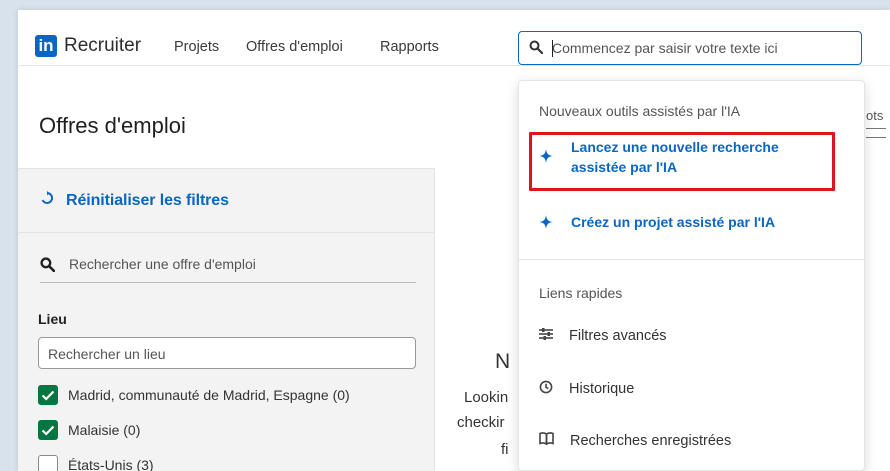 The width and height of the screenshot is (890, 471). I want to click on ai-tools-heading: Nouveaux outils assistés par l'IA, so click(640, 111).